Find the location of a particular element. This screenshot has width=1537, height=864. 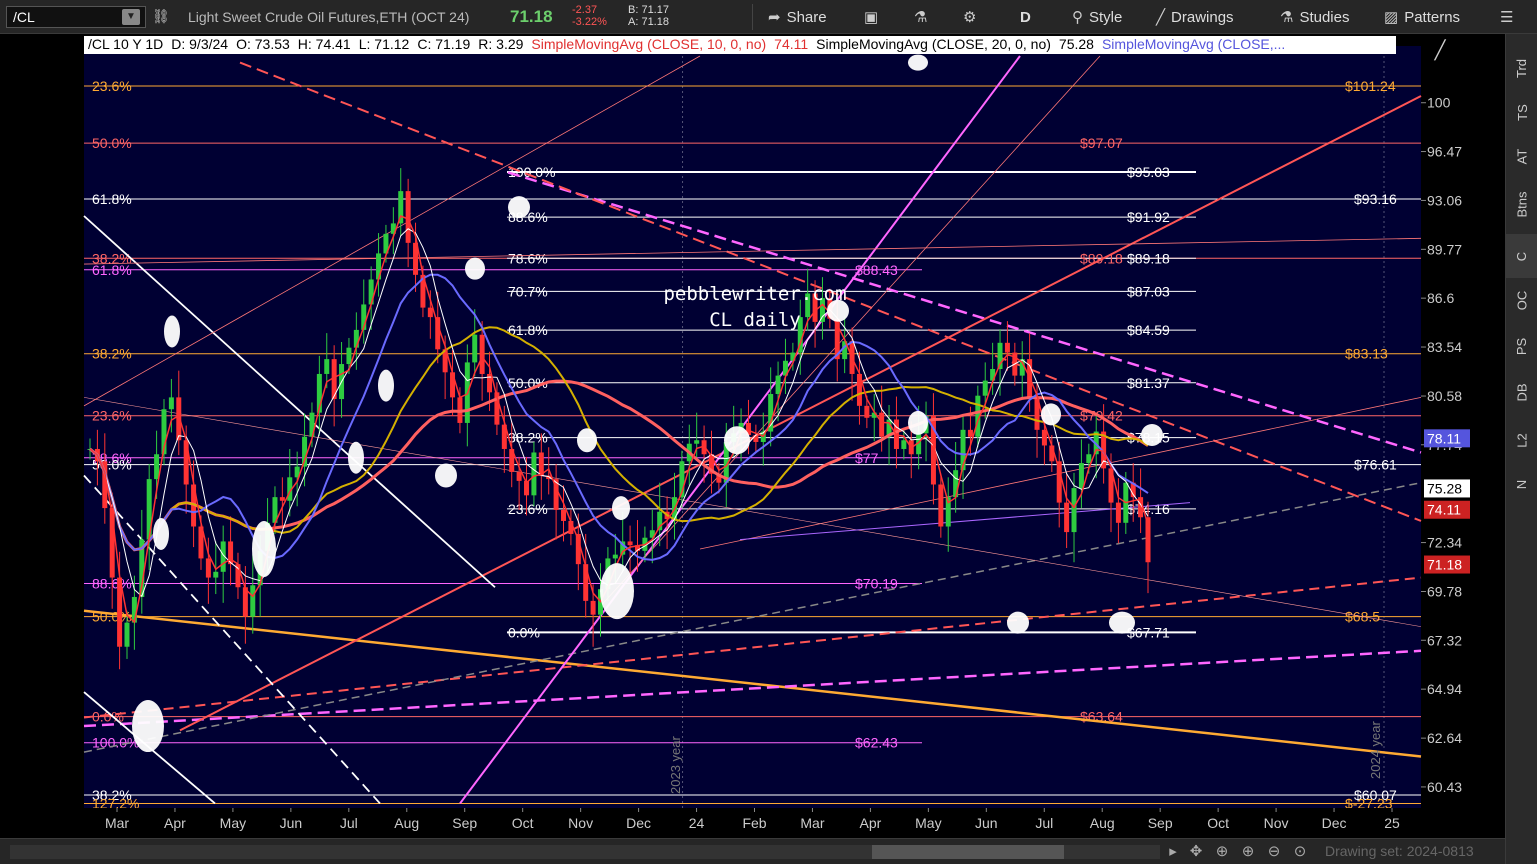

side-tab-trd: Trd is located at coordinates (1521, 68).